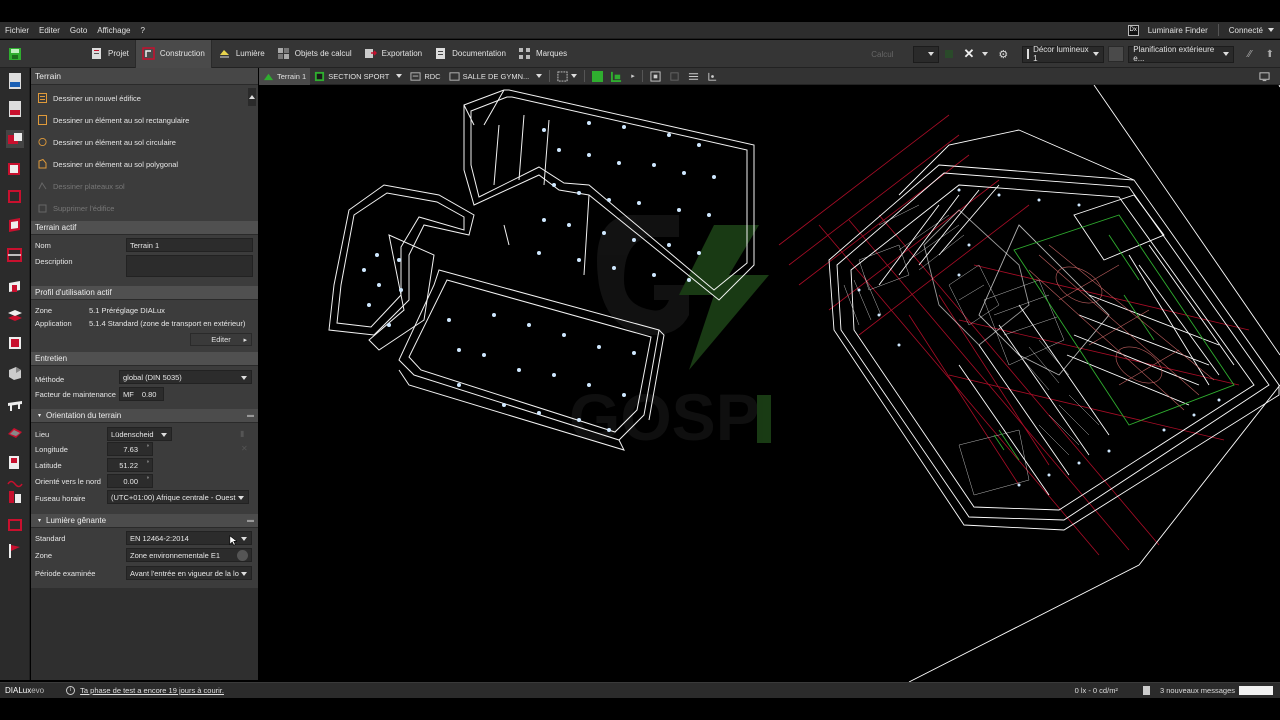 This screenshot has height=720, width=1280. I want to click on close-options-chevron-icon, so click(985, 54).